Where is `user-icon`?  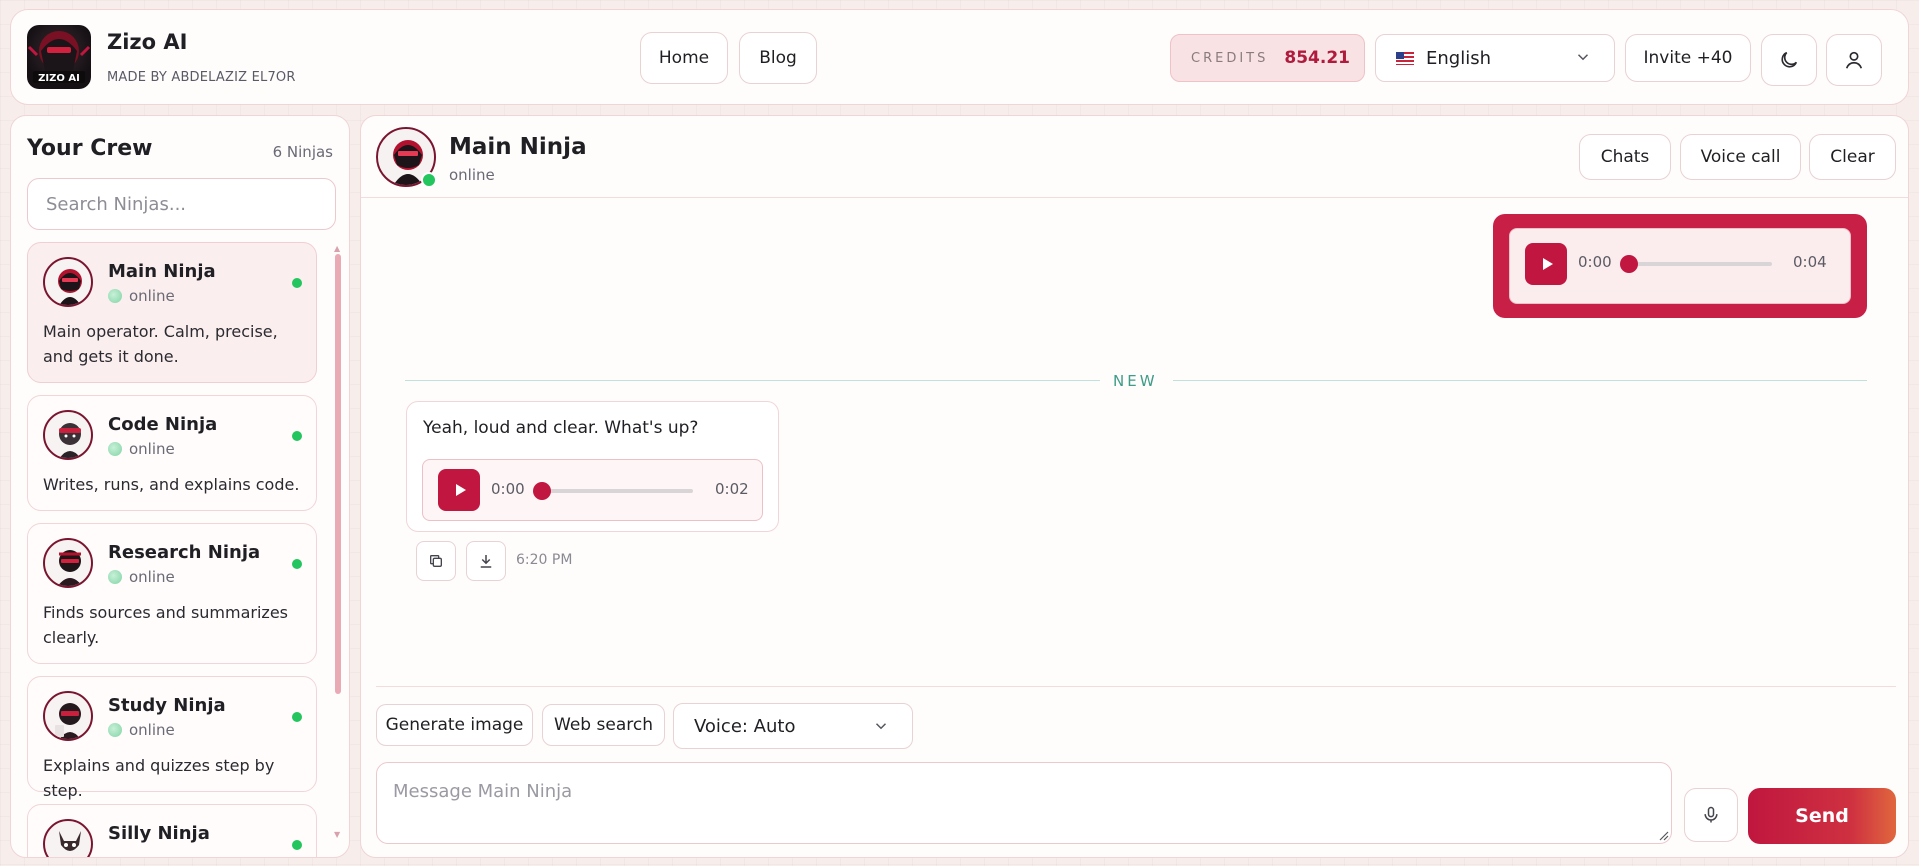 user-icon is located at coordinates (1854, 60).